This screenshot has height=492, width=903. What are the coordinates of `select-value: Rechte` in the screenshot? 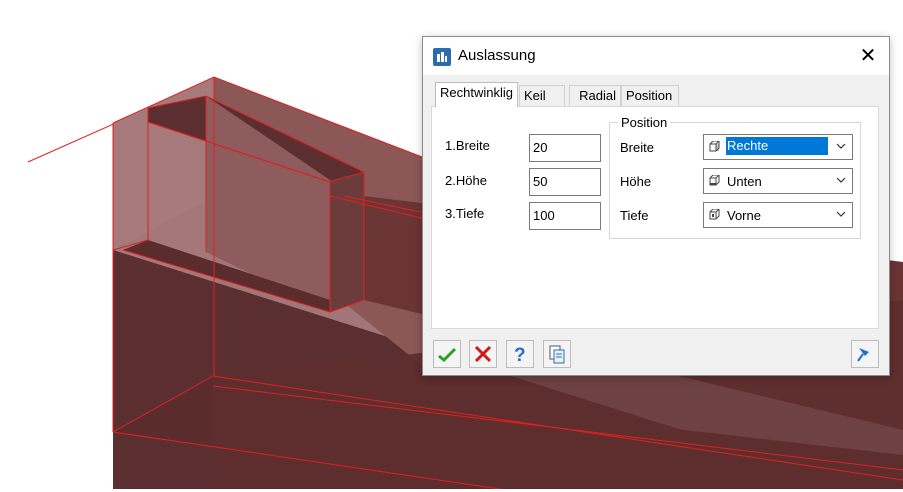 It's located at (777, 146).